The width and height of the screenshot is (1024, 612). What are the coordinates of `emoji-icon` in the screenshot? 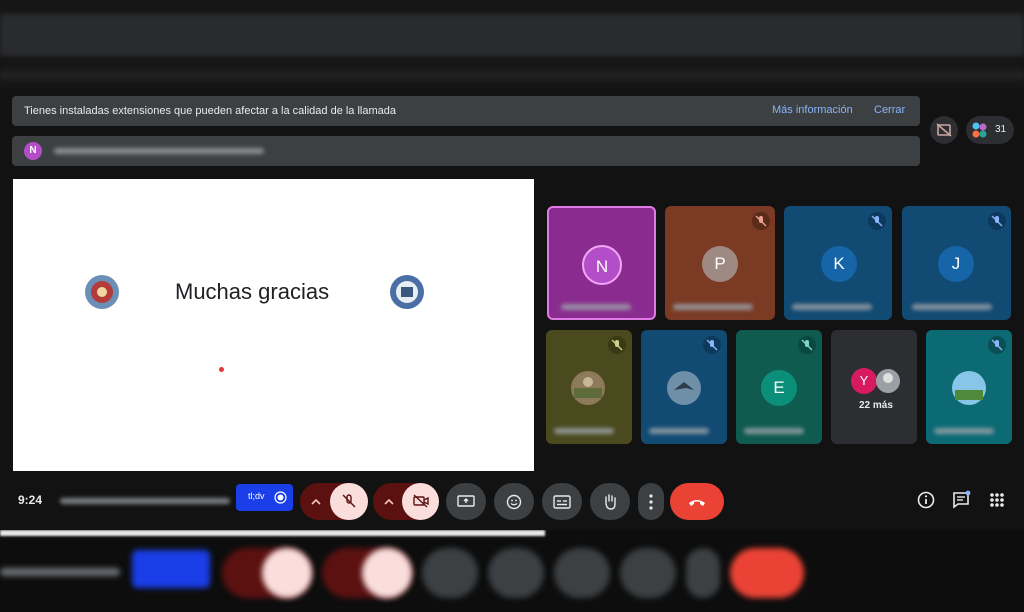 It's located at (514, 502).